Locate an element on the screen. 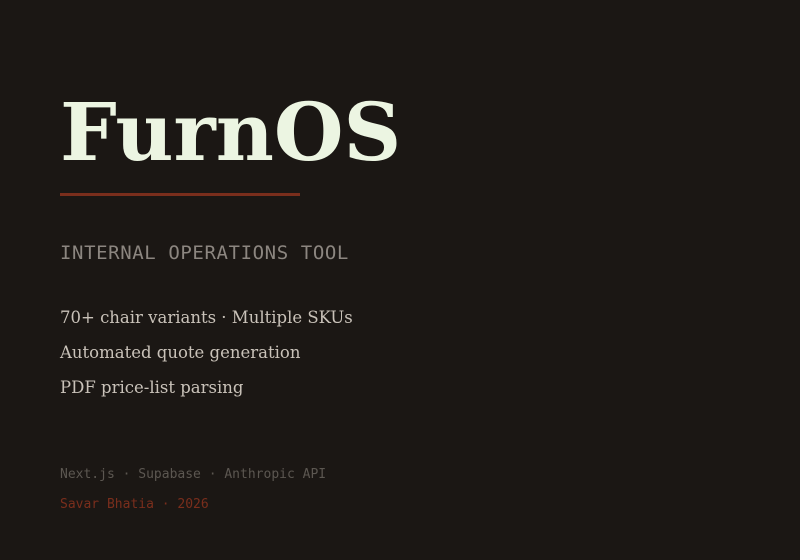 This screenshot has width=800, height=560. tech-stack: Next.js · Supabase · Anthropic API is located at coordinates (193, 474).